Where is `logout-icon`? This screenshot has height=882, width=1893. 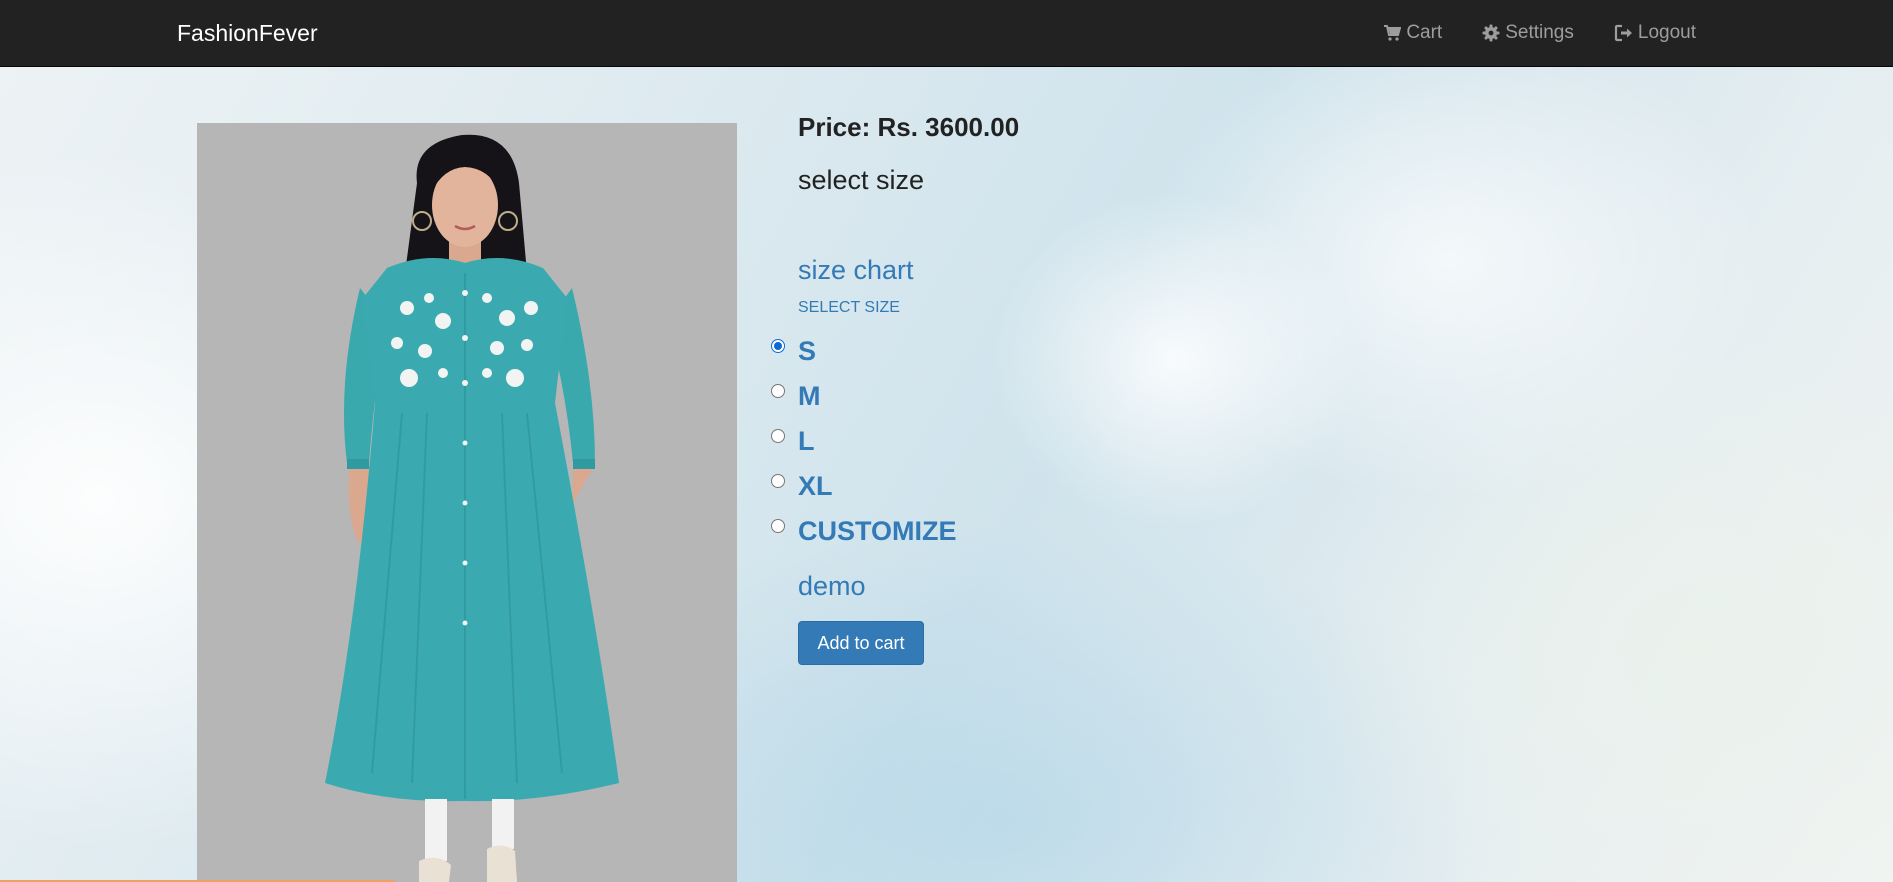 logout-icon is located at coordinates (1623, 33).